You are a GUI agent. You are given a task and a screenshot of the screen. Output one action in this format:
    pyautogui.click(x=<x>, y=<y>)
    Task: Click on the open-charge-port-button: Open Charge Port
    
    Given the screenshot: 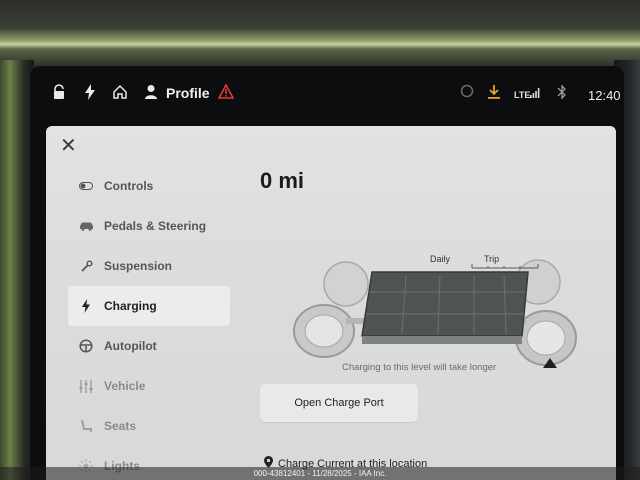 What is the action you would take?
    pyautogui.click(x=339, y=403)
    